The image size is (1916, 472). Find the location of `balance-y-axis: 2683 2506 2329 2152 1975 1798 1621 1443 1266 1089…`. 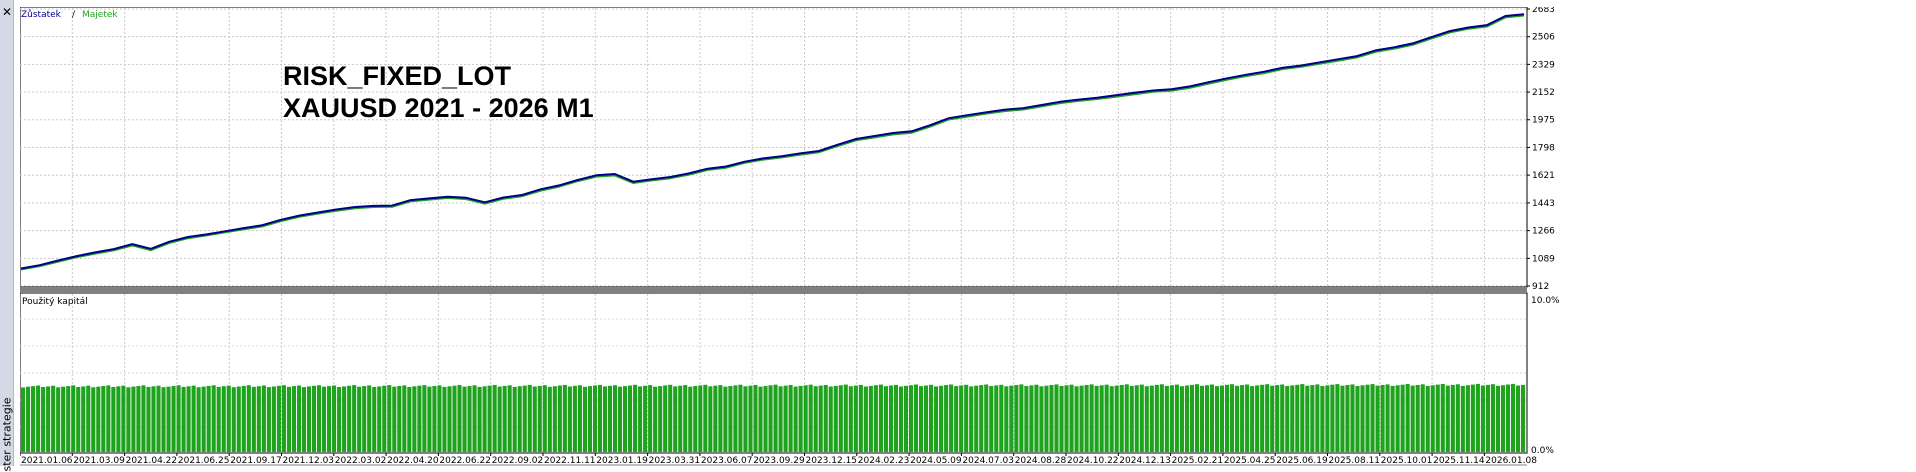

balance-y-axis: 2683 2506 2329 2152 1975 1798 1621 1443 1266 1089… is located at coordinates (1541, 148).